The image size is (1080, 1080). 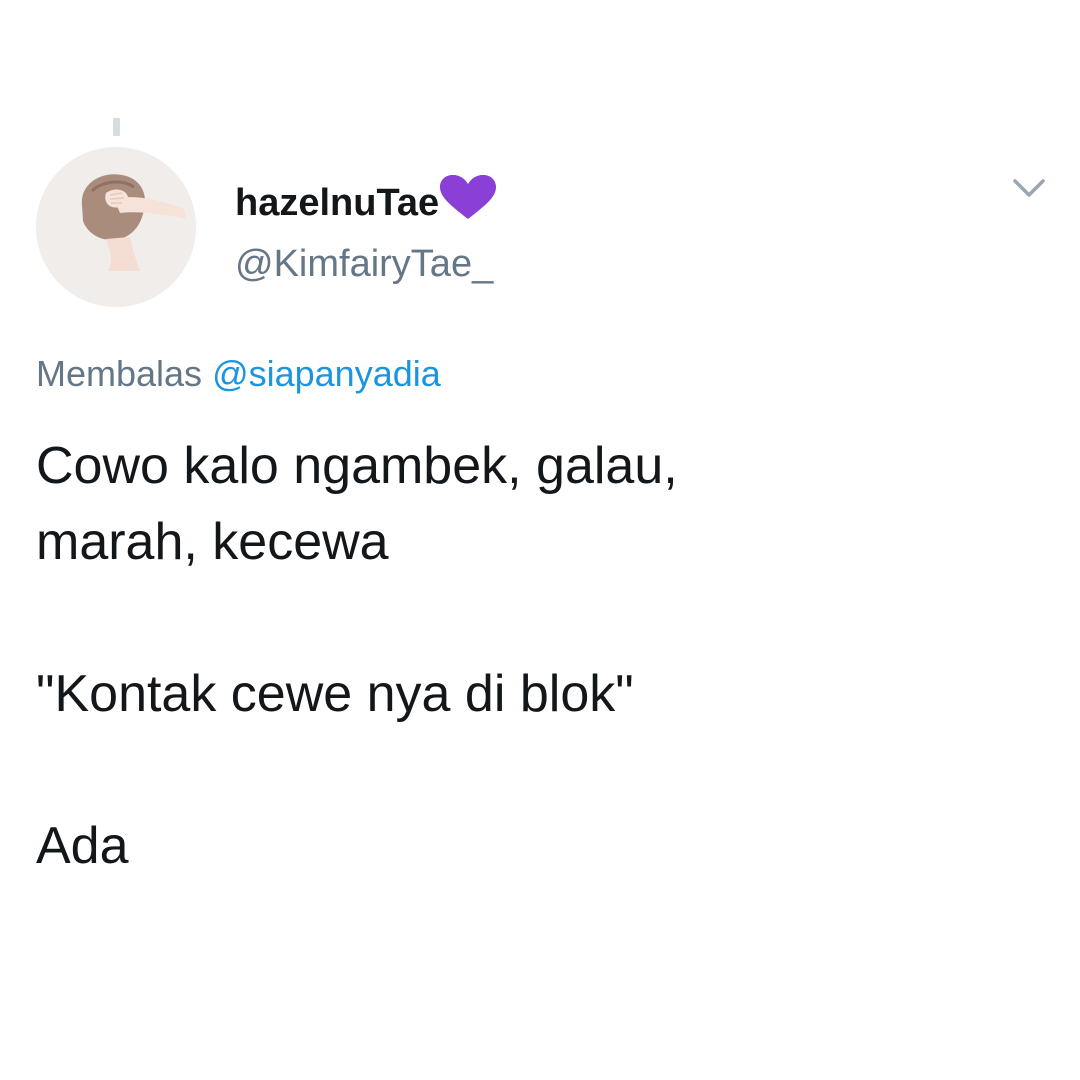 What do you see at coordinates (337, 203) in the screenshot?
I see `display-name-text: hazelnuTae` at bounding box center [337, 203].